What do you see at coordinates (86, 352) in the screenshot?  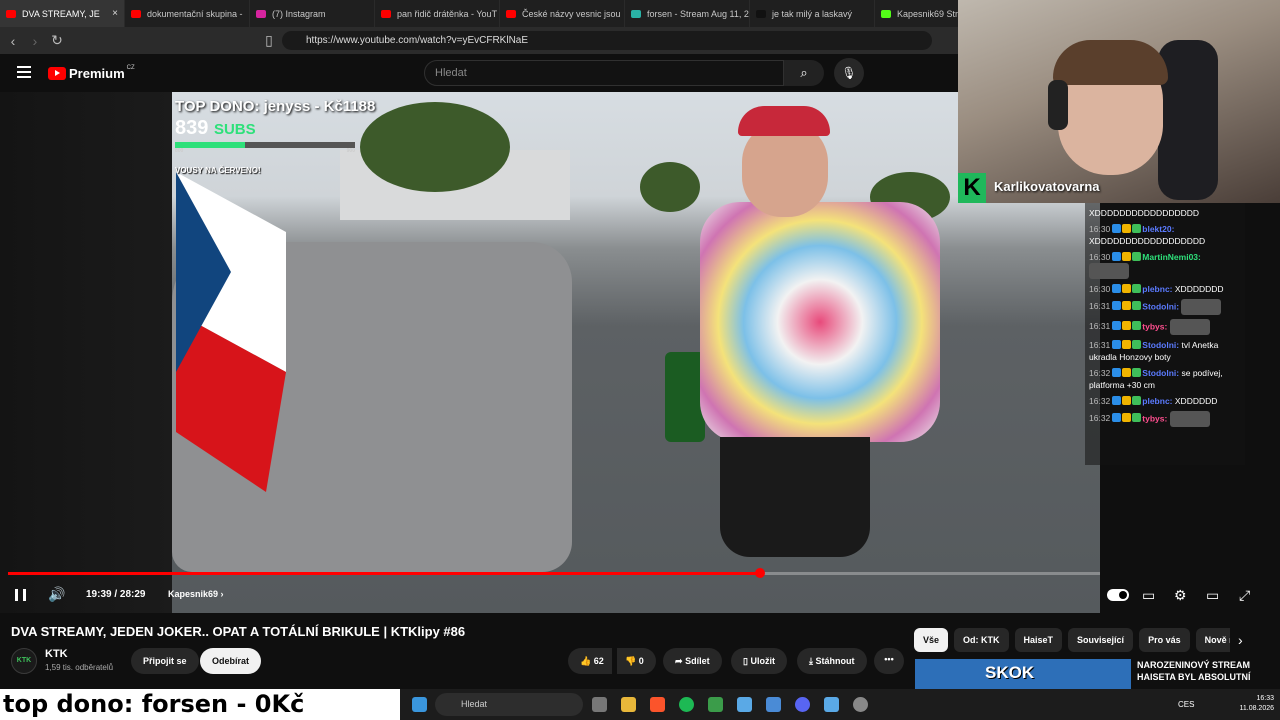 I see `video-letterbox` at bounding box center [86, 352].